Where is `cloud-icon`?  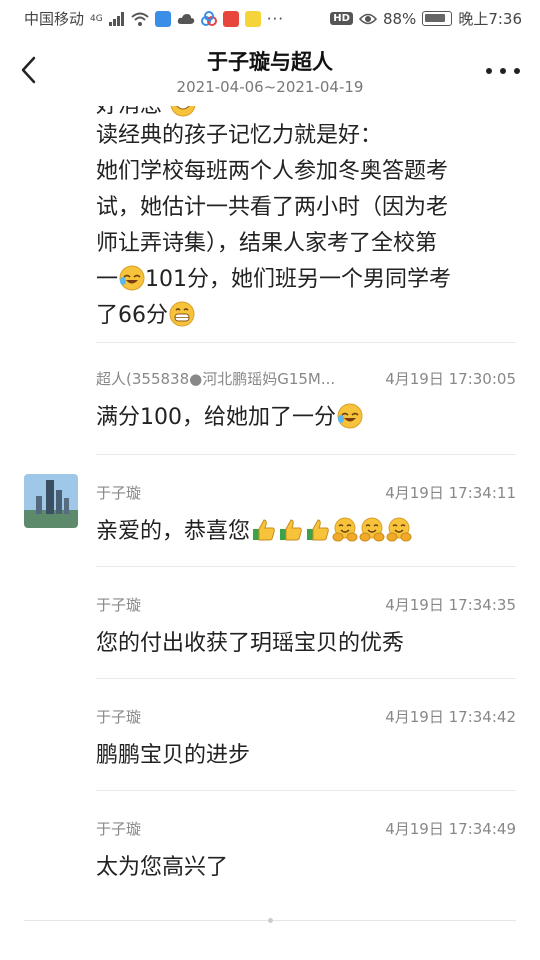
cloud-icon is located at coordinates (185, 18).